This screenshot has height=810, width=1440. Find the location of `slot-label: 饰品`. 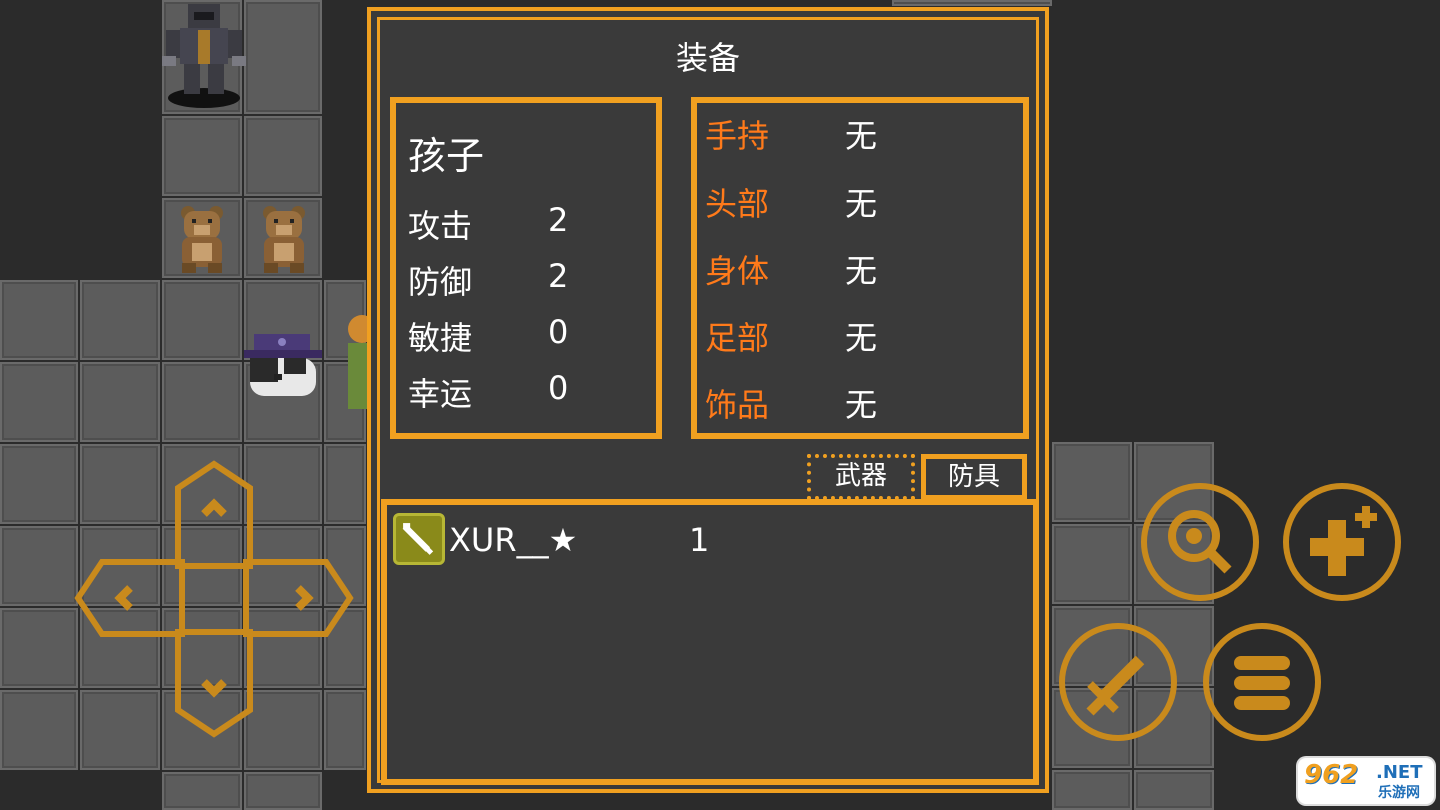

slot-label: 饰品 is located at coordinates (737, 405).